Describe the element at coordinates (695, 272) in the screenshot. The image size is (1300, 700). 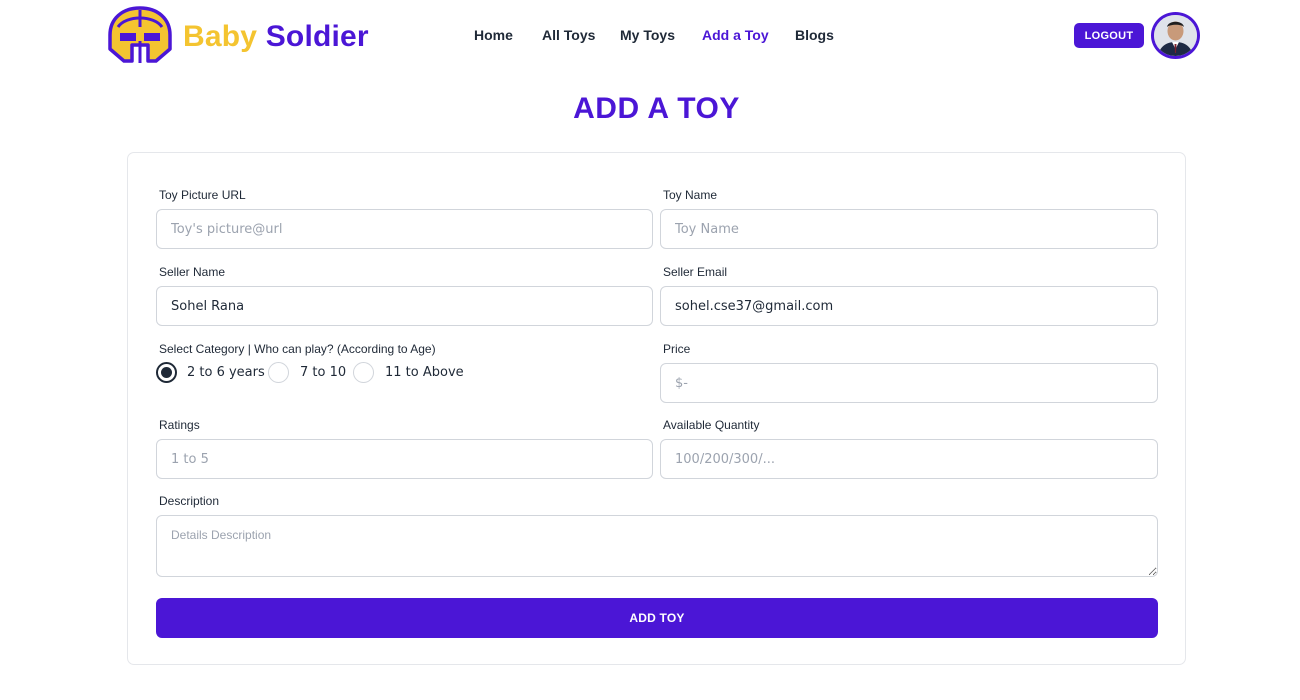
I see `seller-email-label: Seller Email` at that location.